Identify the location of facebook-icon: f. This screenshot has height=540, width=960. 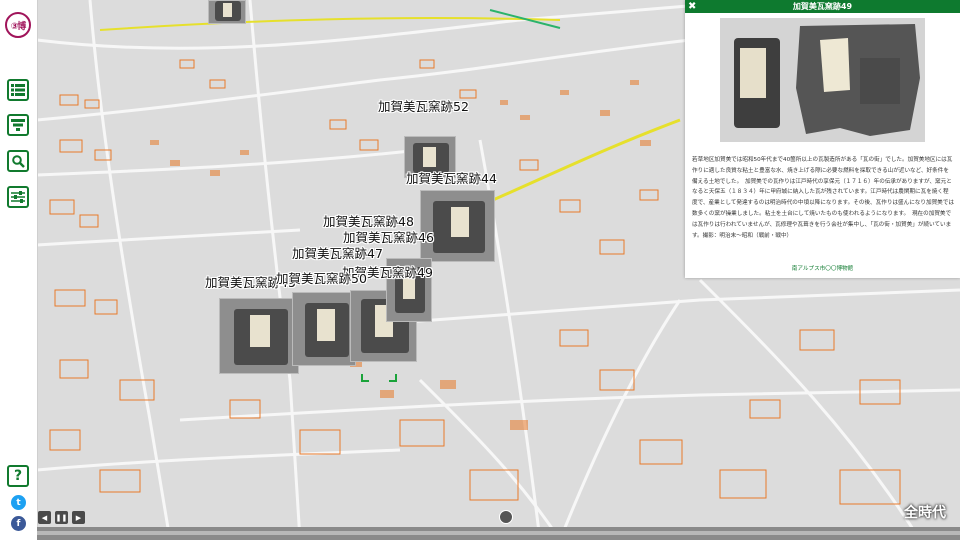
(18, 523).